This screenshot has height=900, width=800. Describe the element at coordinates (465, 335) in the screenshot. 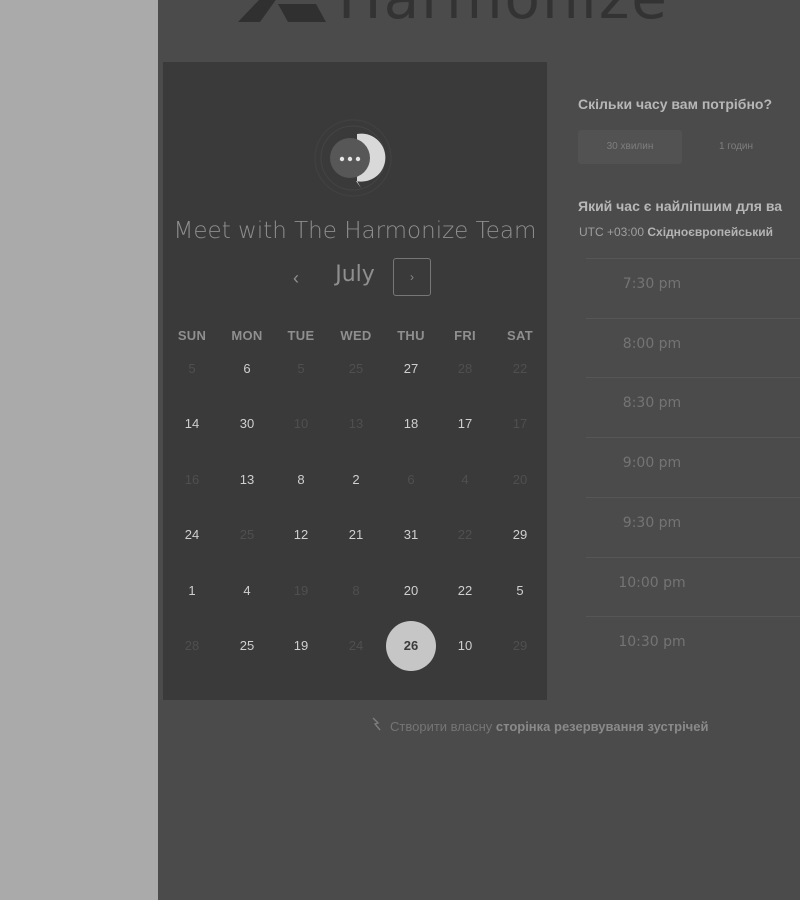

I see `weekday-fri: FRI` at that location.